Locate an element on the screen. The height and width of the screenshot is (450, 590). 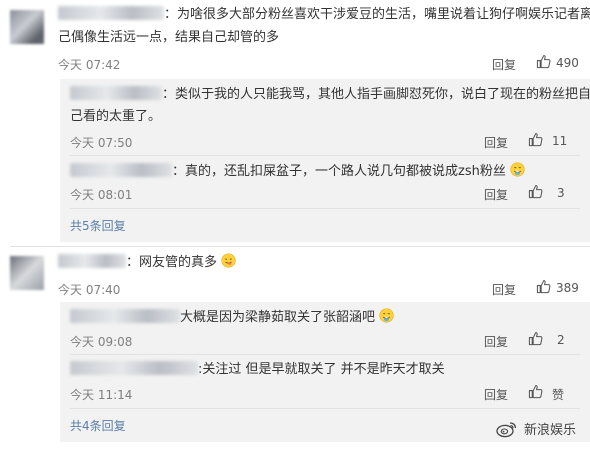
like-count: 389 is located at coordinates (567, 288).